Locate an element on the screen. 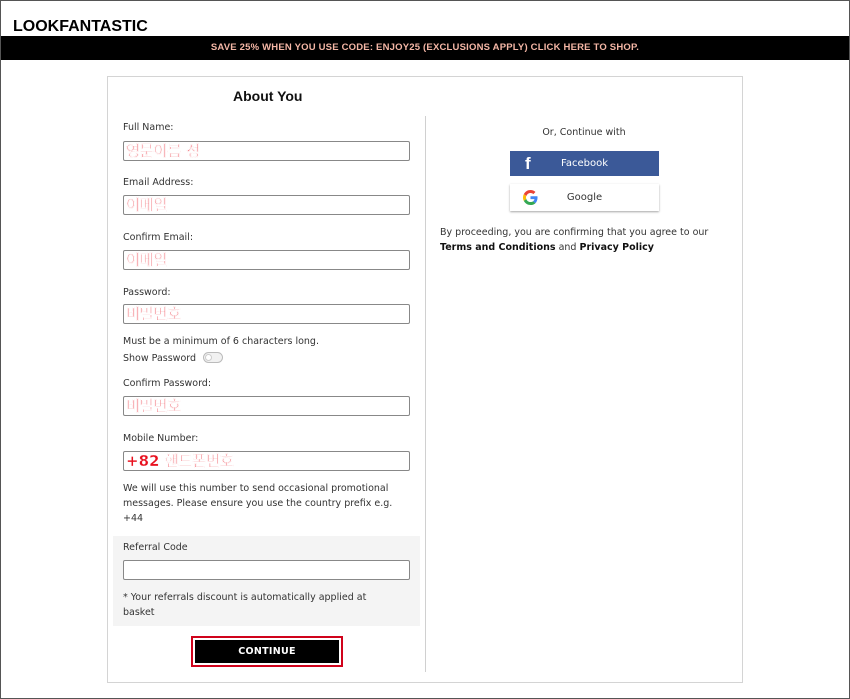 This screenshot has height=699, width=850. google-button: Google is located at coordinates (584, 197).